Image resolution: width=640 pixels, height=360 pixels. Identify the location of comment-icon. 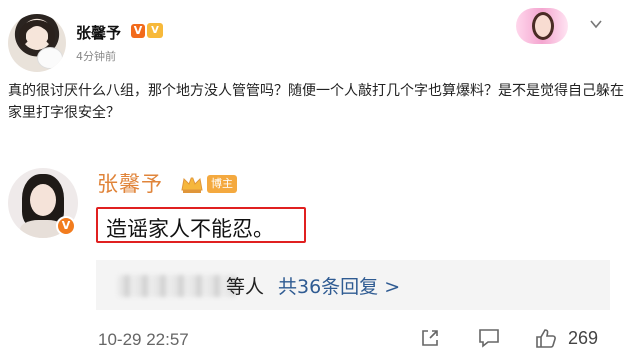
(489, 338).